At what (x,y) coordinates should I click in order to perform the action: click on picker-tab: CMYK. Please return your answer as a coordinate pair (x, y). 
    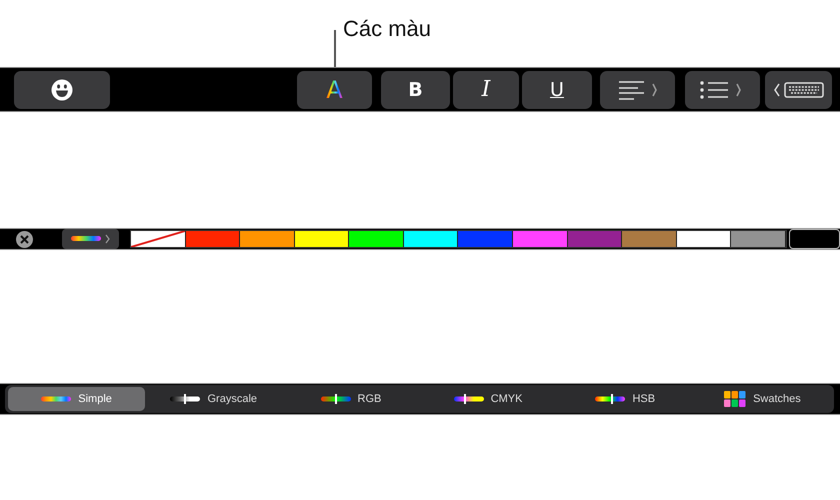
    Looking at the image, I should click on (488, 399).